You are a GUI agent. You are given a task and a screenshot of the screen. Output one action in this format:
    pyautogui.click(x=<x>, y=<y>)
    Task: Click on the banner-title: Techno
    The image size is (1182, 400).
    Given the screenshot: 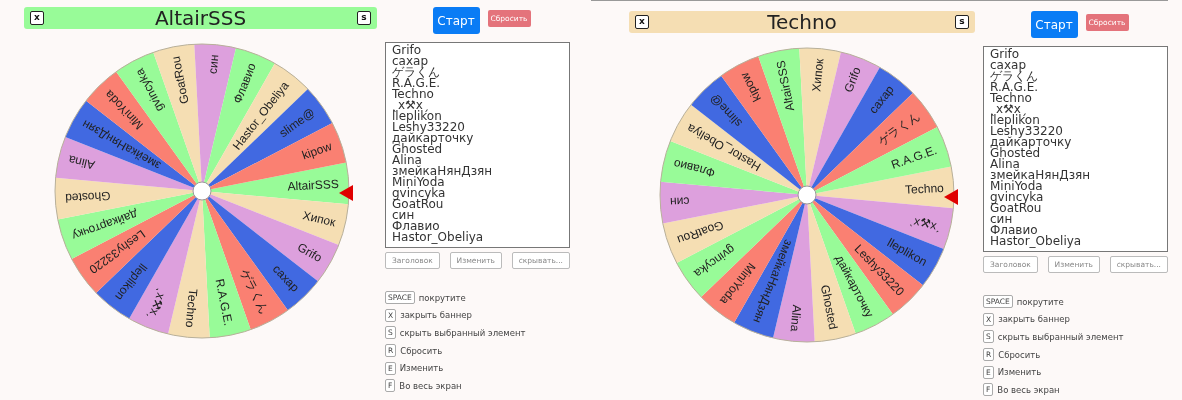 What is the action you would take?
    pyautogui.click(x=802, y=22)
    